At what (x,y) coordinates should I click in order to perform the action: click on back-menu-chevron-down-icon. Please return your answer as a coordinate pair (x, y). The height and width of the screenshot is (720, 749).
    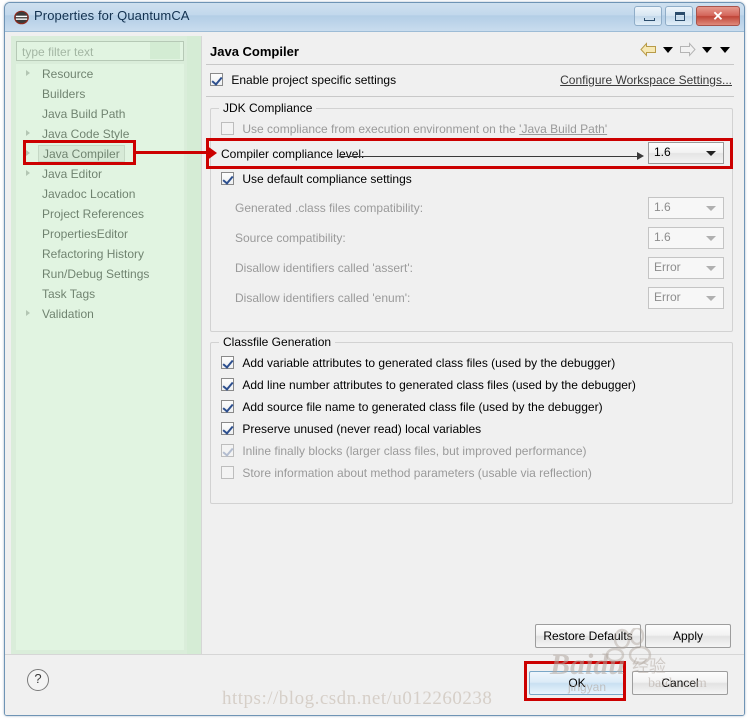
    Looking at the image, I should click on (668, 49).